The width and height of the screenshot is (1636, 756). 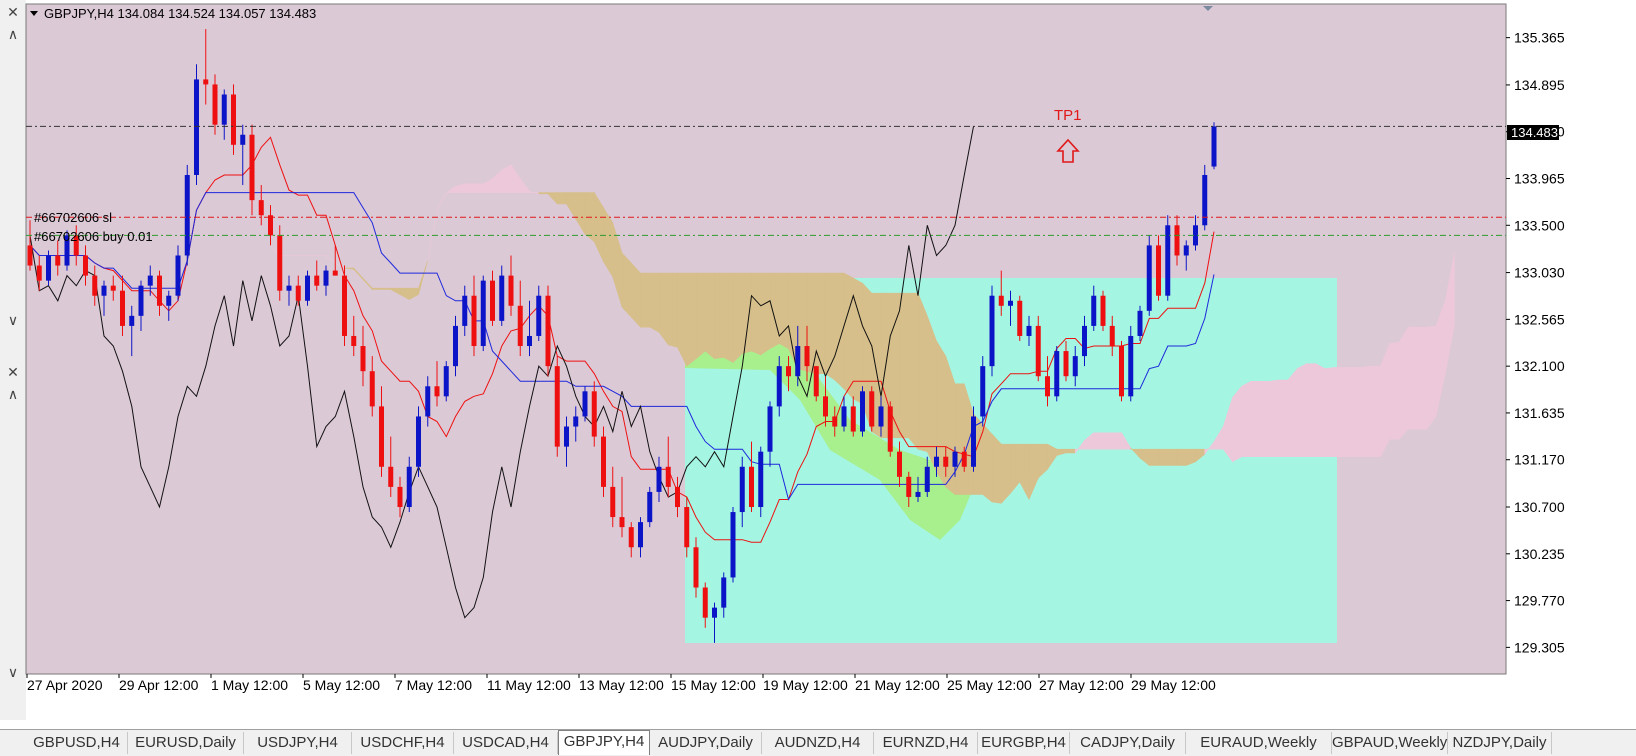 I want to click on tab-euraud-weekly: EURAUD,Weekly, so click(x=1259, y=743).